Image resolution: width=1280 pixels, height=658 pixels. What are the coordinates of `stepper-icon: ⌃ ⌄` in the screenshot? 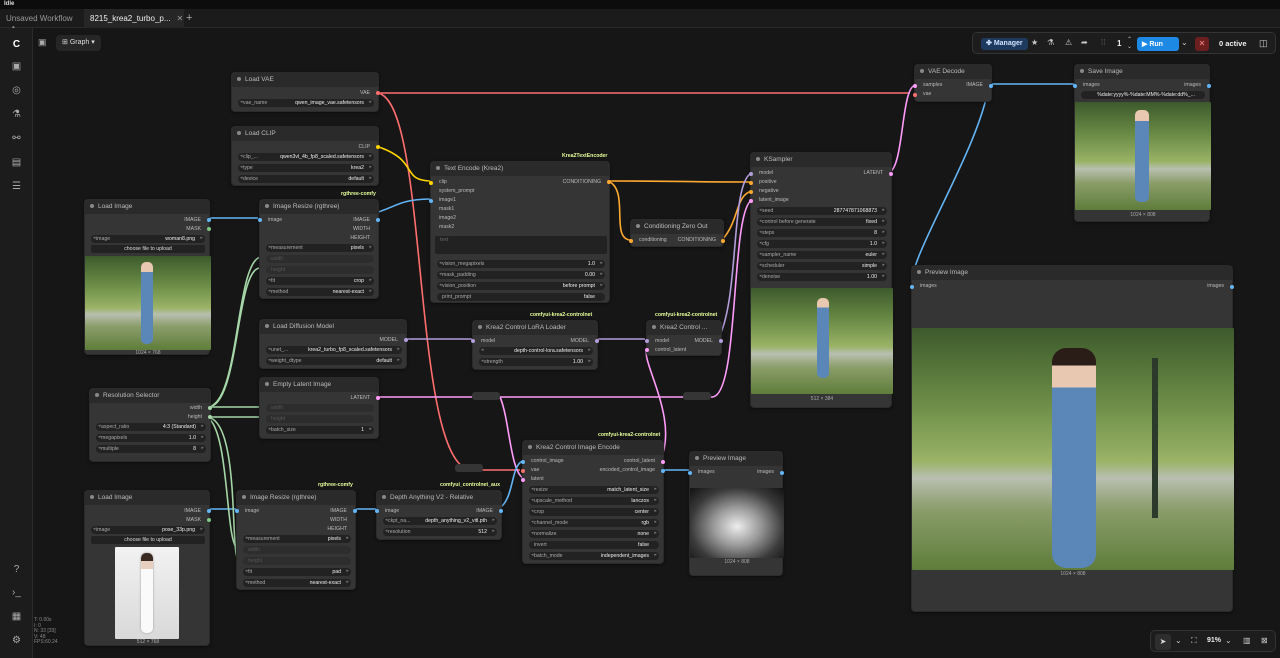 It's located at (1129, 43).